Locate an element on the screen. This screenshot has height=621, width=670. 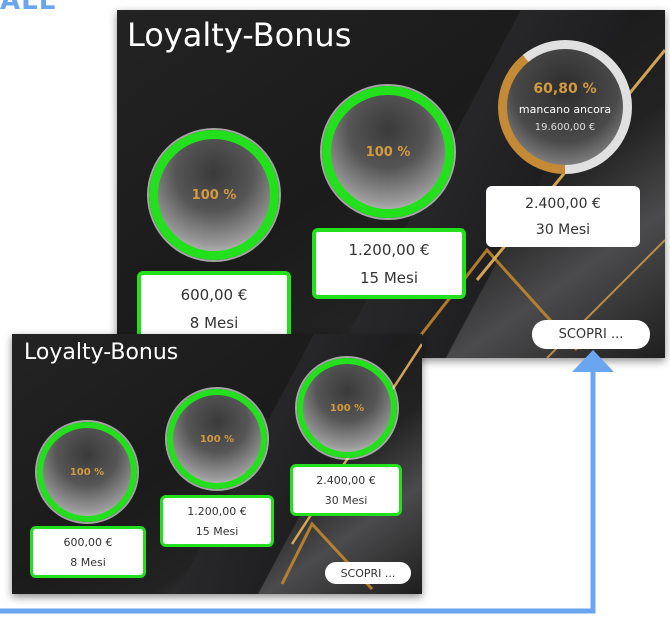
remaining-label: mancano ancora is located at coordinates (565, 109).